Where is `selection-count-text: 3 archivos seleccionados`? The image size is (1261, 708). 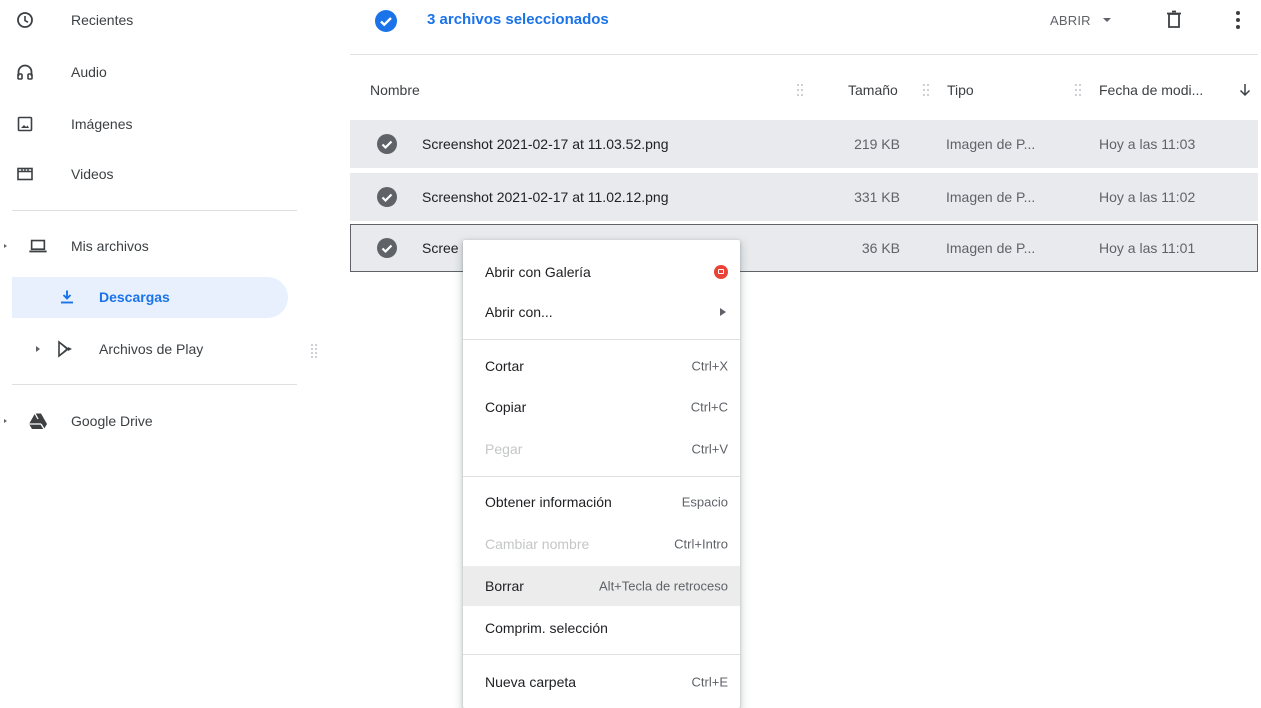 selection-count-text: 3 archivos seleccionados is located at coordinates (518, 19).